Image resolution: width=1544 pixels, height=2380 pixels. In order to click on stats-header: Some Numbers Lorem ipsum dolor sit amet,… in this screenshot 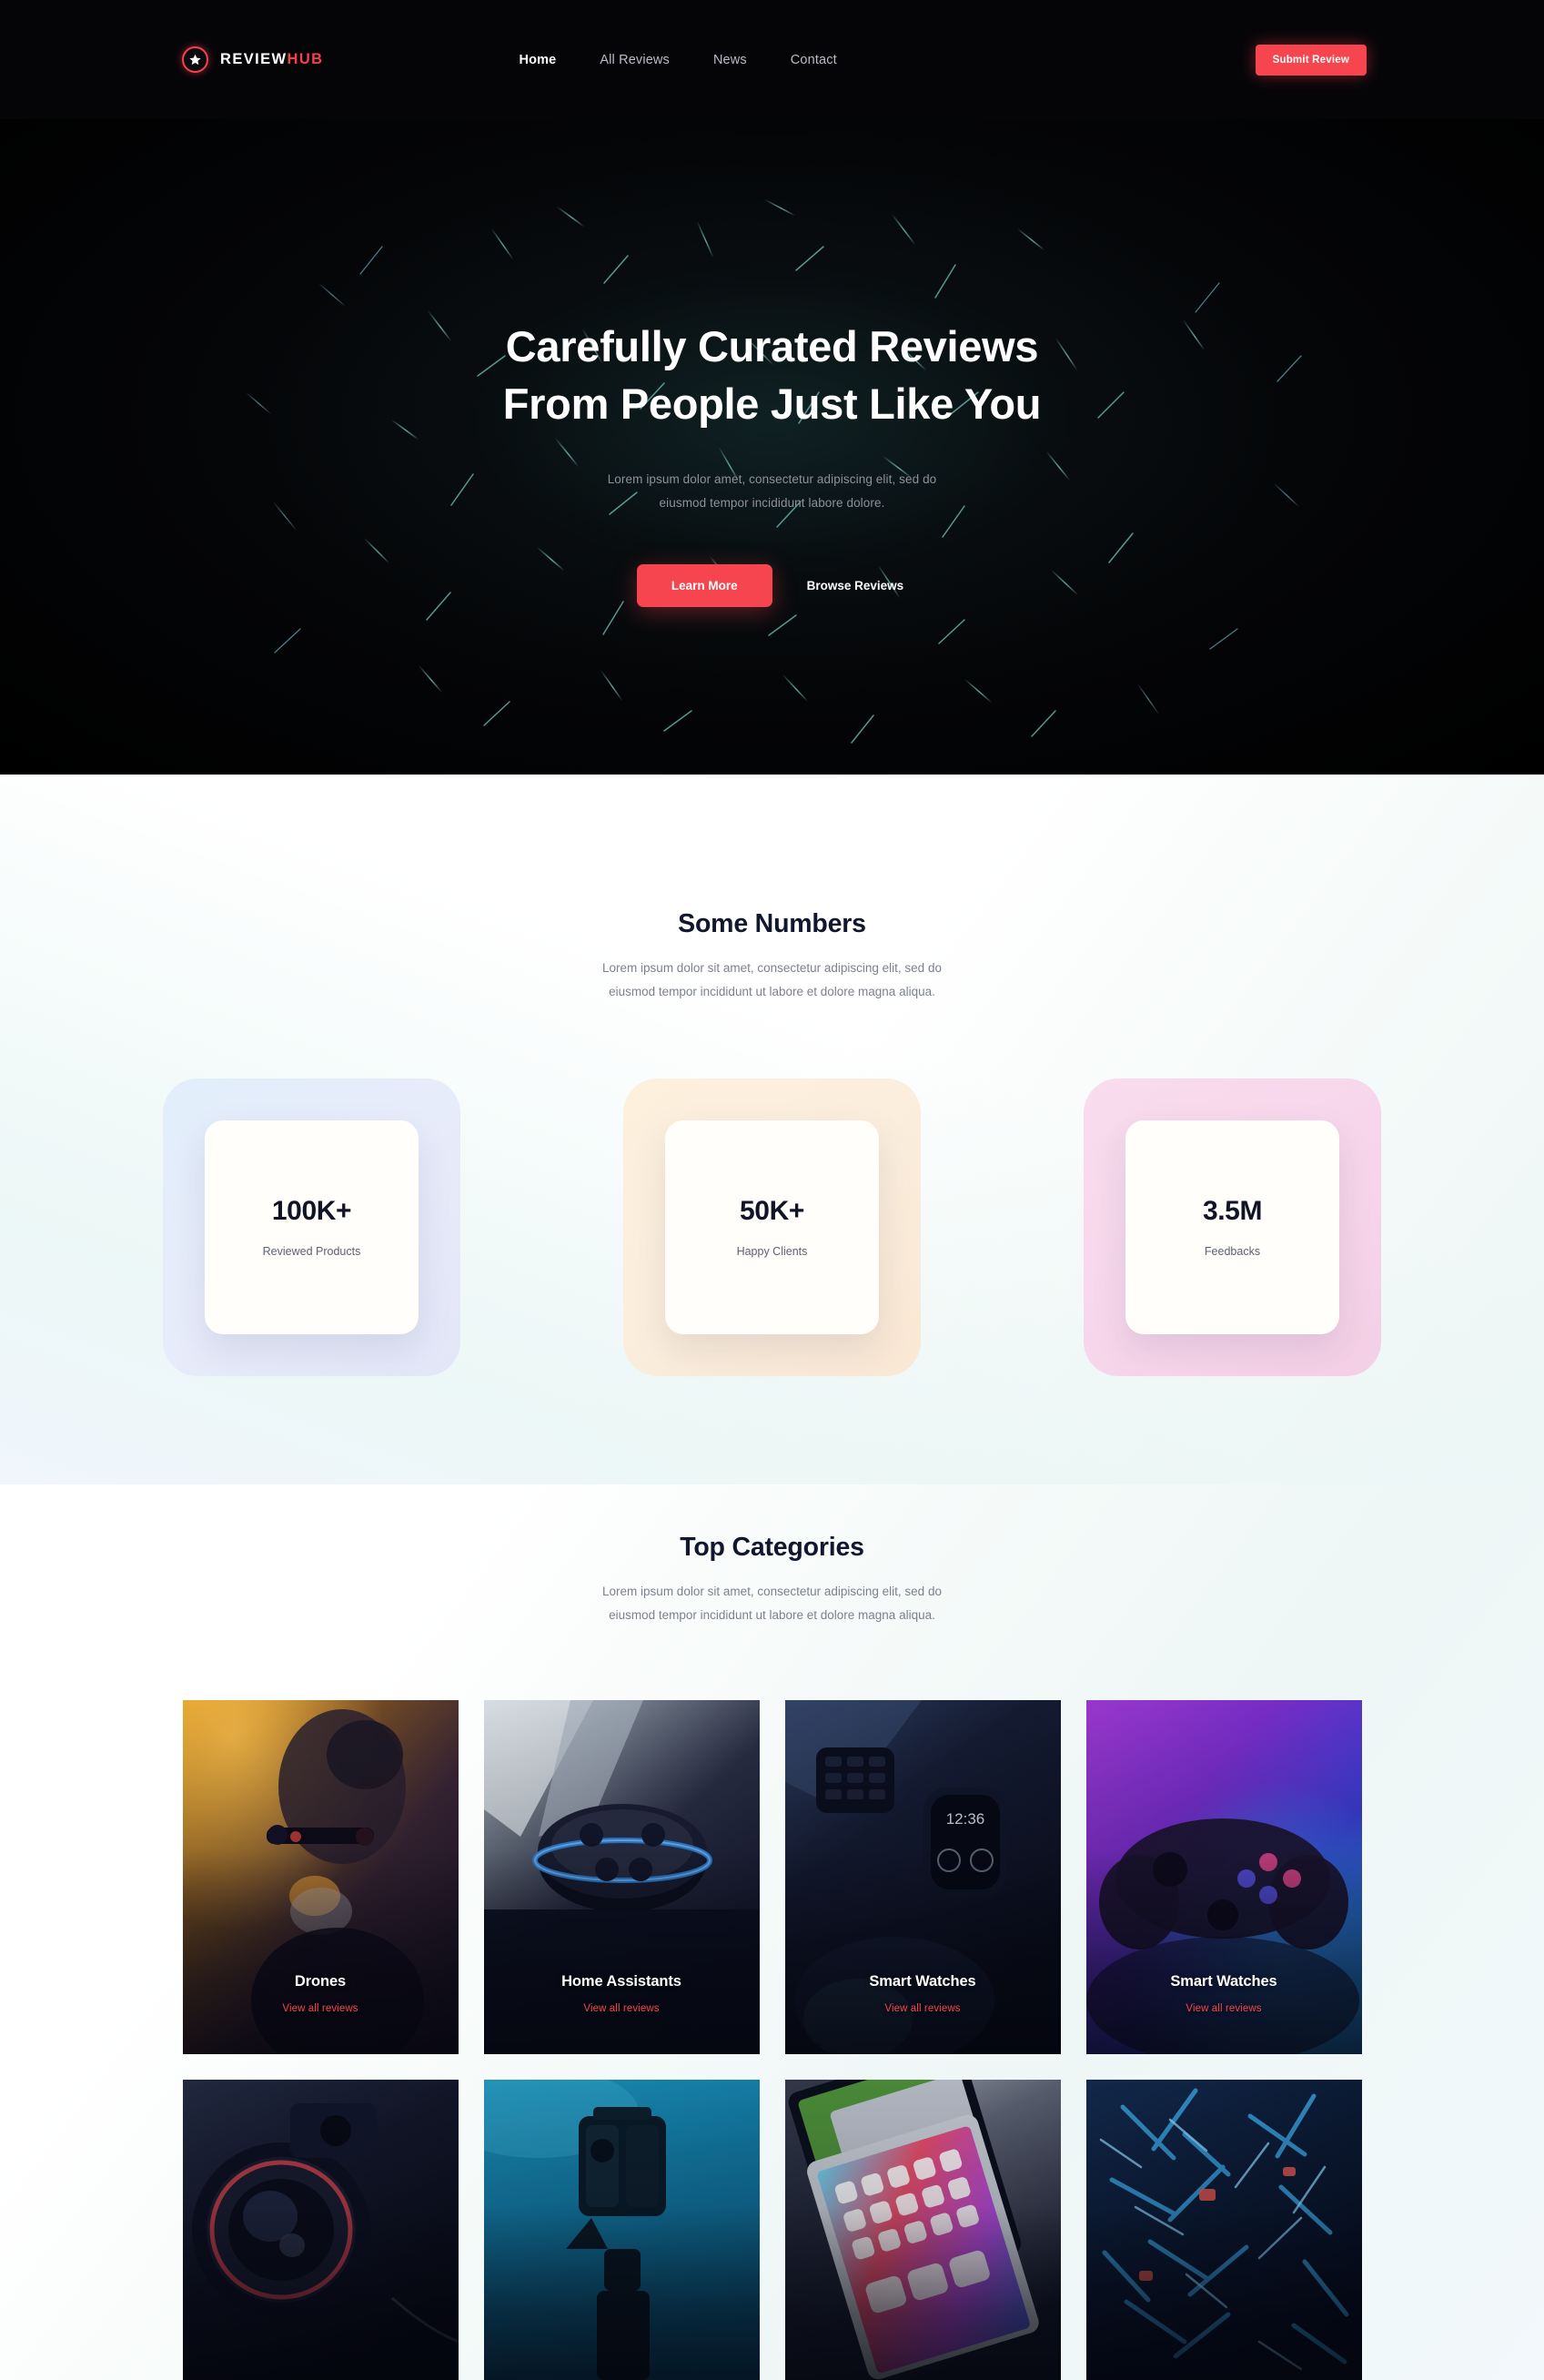, I will do `click(772, 956)`.